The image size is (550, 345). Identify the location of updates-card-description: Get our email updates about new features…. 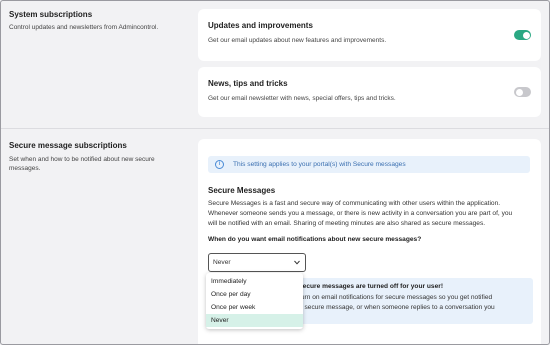
(297, 40).